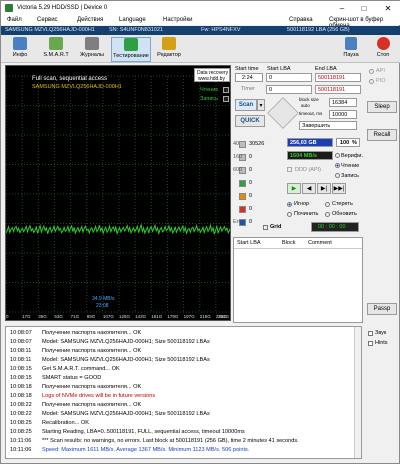 This screenshot has width=400, height=464. Describe the element at coordinates (371, 81) in the screenshot. I see `pio-radio` at that location.